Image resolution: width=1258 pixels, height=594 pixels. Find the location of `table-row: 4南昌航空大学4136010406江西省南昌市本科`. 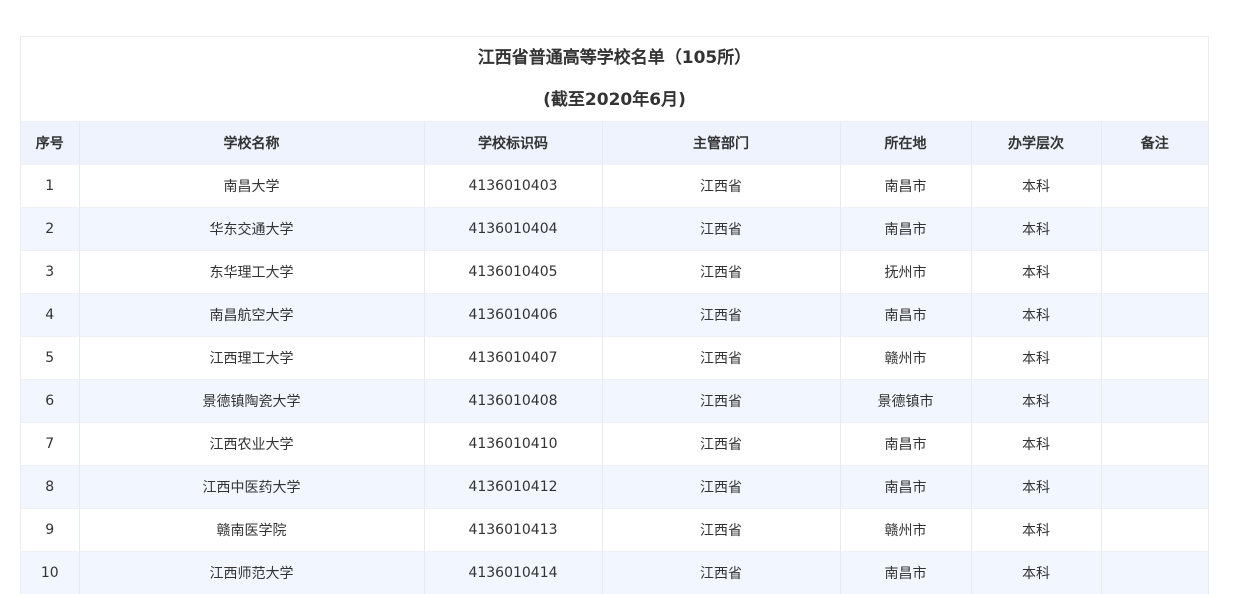

table-row: 4南昌航空大学4136010406江西省南昌市本科 is located at coordinates (614, 315).